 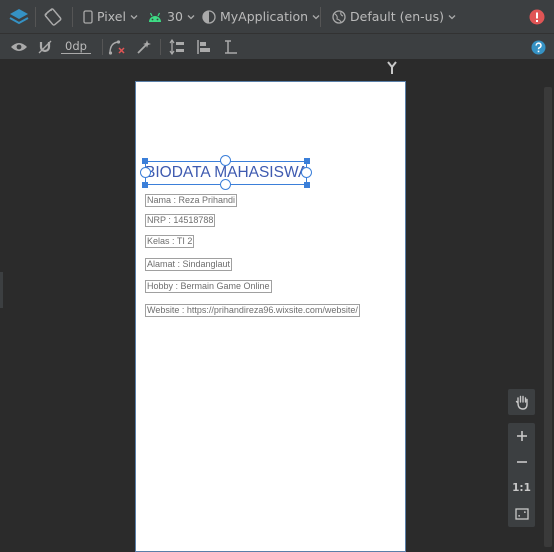 I want to click on top-toolbar: Pixel 30 MyApplication Default (en-us), so click(x=277, y=17).